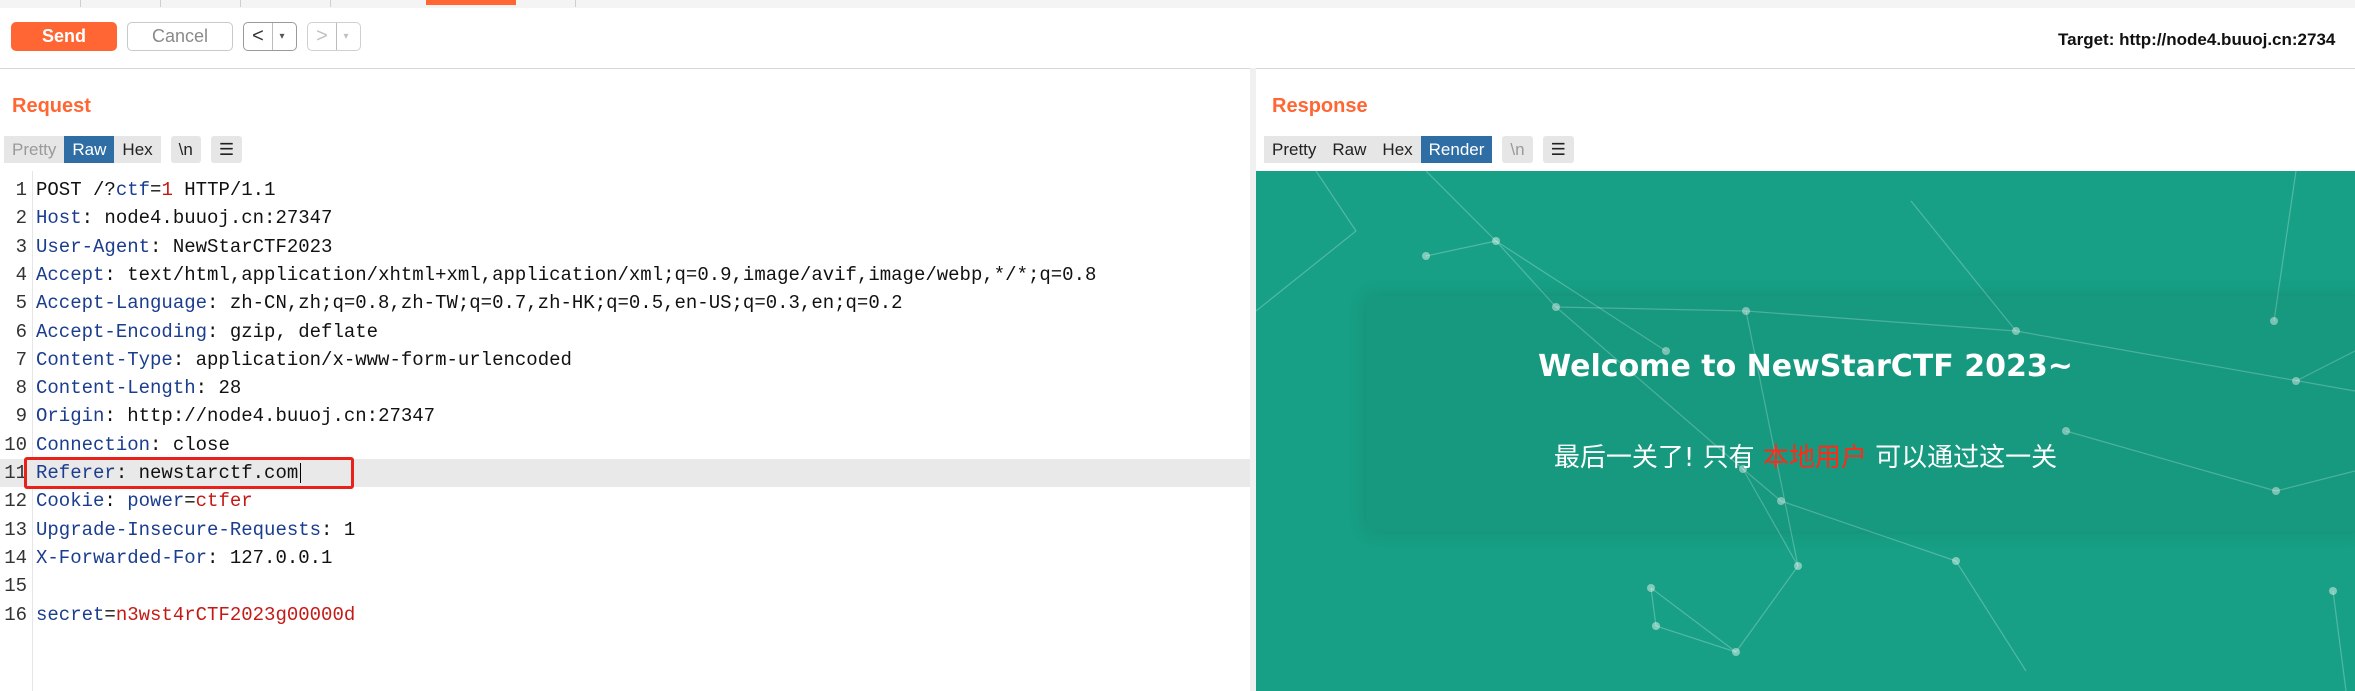 Image resolution: width=2355 pixels, height=691 pixels. What do you see at coordinates (185, 149) in the screenshot?
I see `request-newline-toggle: \n` at bounding box center [185, 149].